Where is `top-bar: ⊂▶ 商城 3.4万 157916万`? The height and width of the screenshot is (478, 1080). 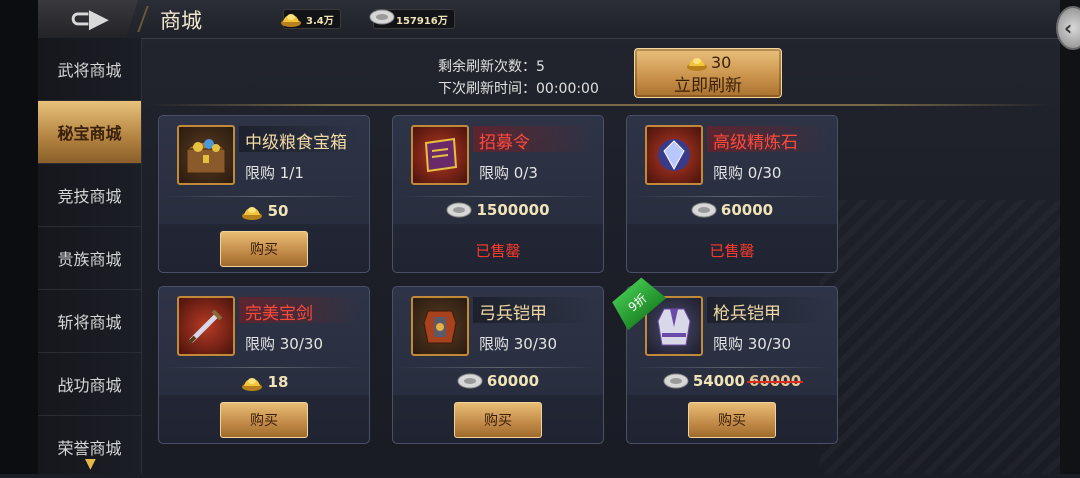 top-bar: ⊂▶ 商城 3.4万 157916万 is located at coordinates (549, 19).